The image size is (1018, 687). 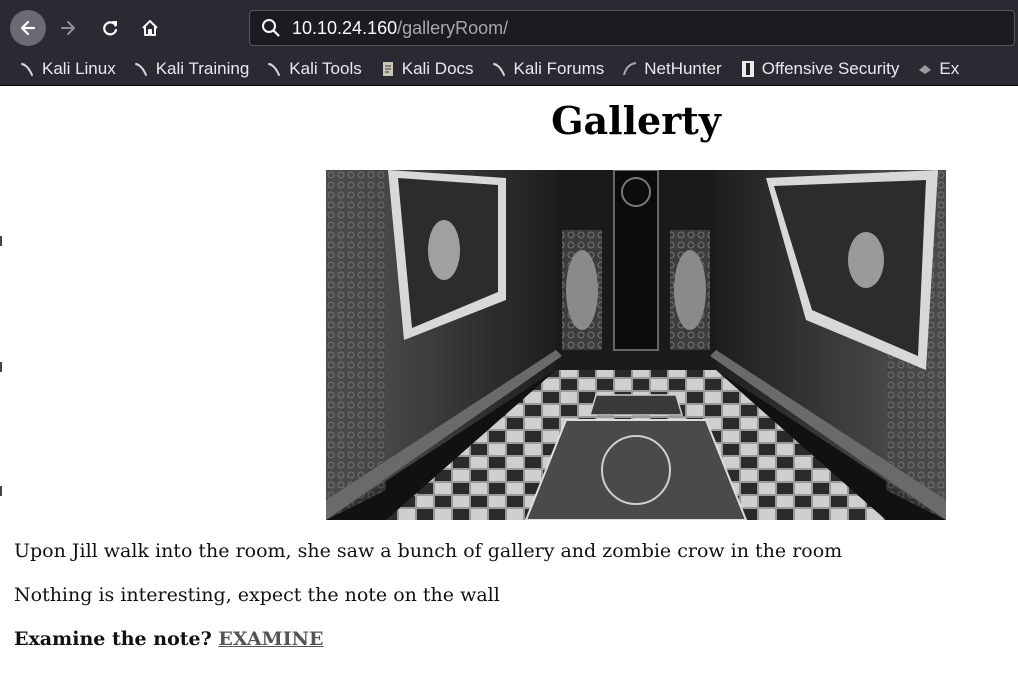 What do you see at coordinates (202, 68) in the screenshot?
I see `bookmark-label: Kali Training` at bounding box center [202, 68].